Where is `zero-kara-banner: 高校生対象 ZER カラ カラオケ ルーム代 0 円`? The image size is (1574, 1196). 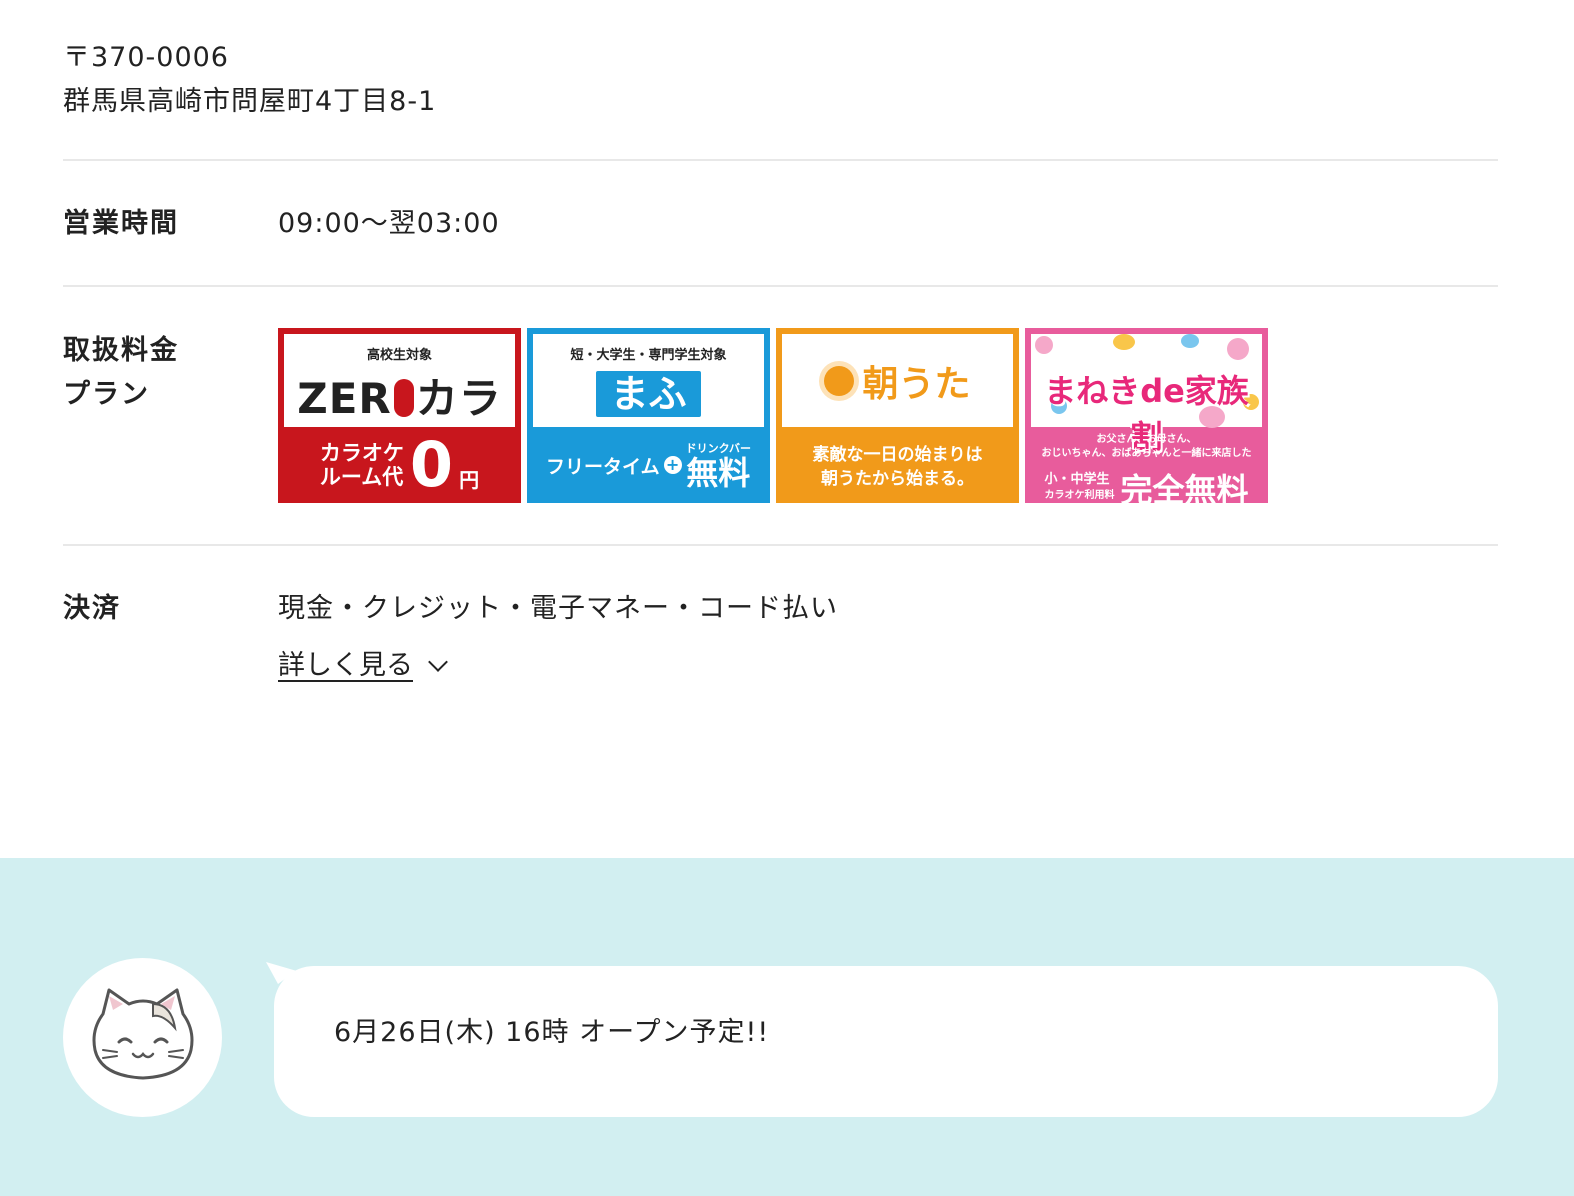
zero-kara-banner: 高校生対象 ZER カラ カラオケ ルーム代 0 円 is located at coordinates (399, 415).